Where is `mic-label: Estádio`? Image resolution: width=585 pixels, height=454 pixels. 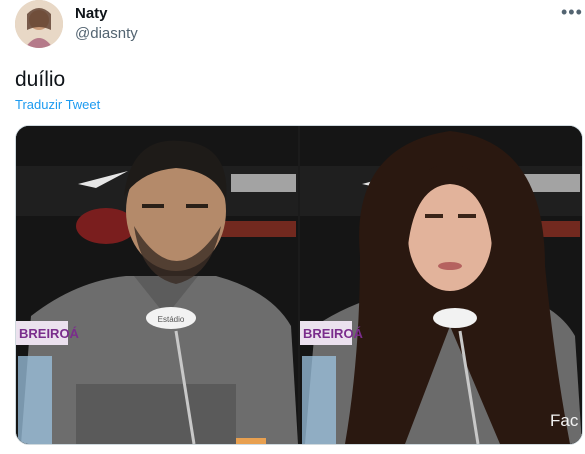
mic-label: Estádio is located at coordinates (171, 319).